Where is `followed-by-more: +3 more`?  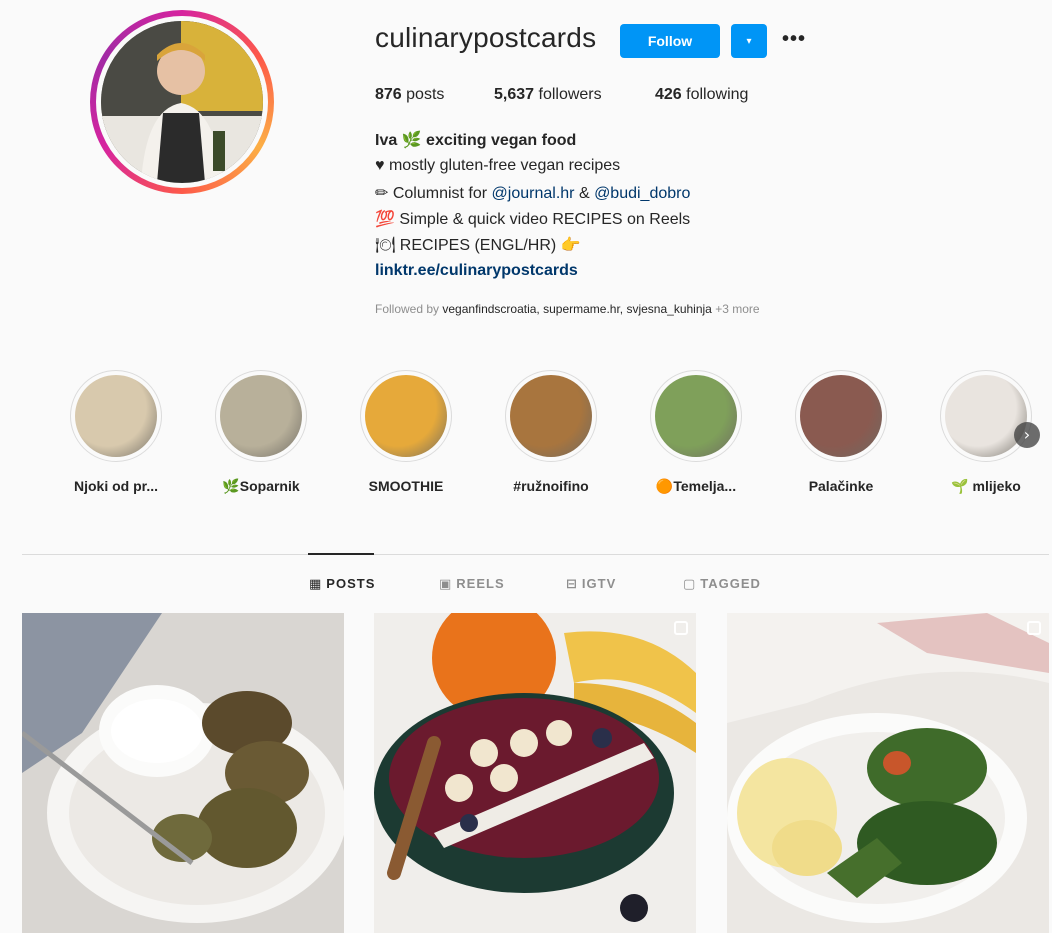
followed-by-more: +3 more is located at coordinates (735, 309).